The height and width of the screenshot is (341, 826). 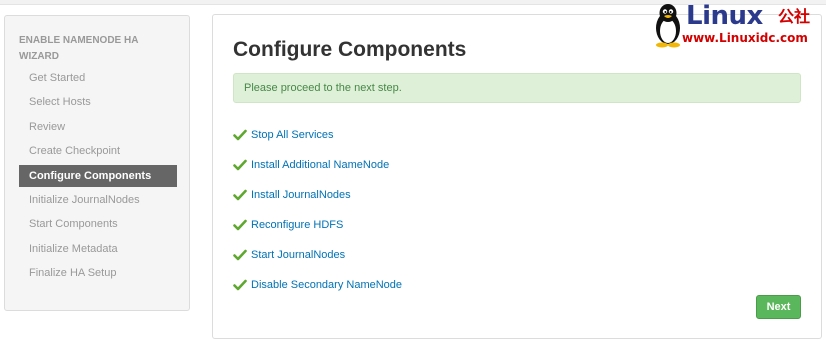 I want to click on wizard-title: ENABLE NAMENODE HA WIZARD, so click(x=79, y=48).